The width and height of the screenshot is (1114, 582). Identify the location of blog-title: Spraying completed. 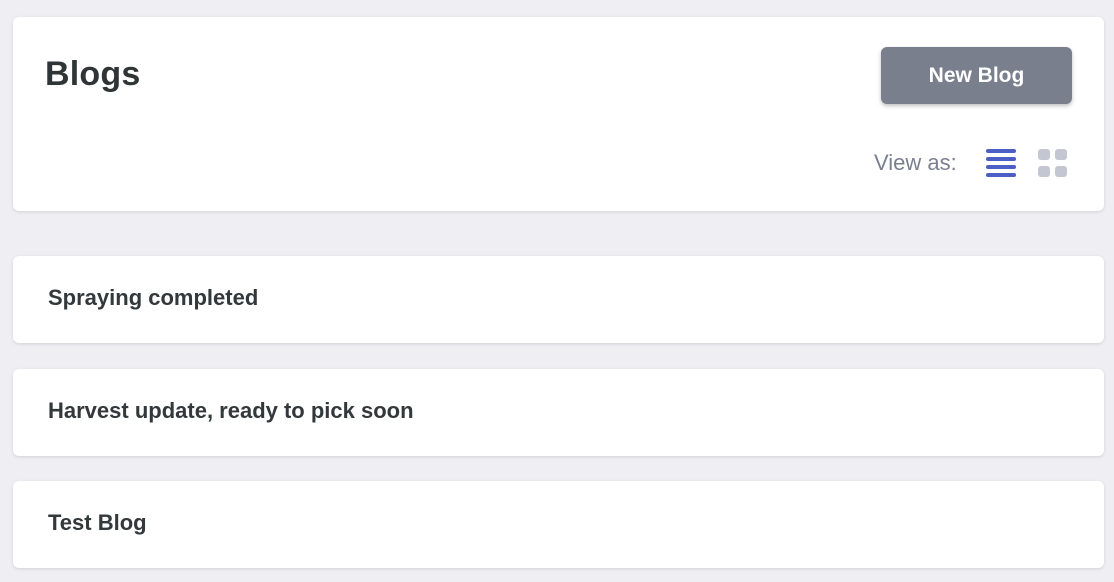
(153, 297).